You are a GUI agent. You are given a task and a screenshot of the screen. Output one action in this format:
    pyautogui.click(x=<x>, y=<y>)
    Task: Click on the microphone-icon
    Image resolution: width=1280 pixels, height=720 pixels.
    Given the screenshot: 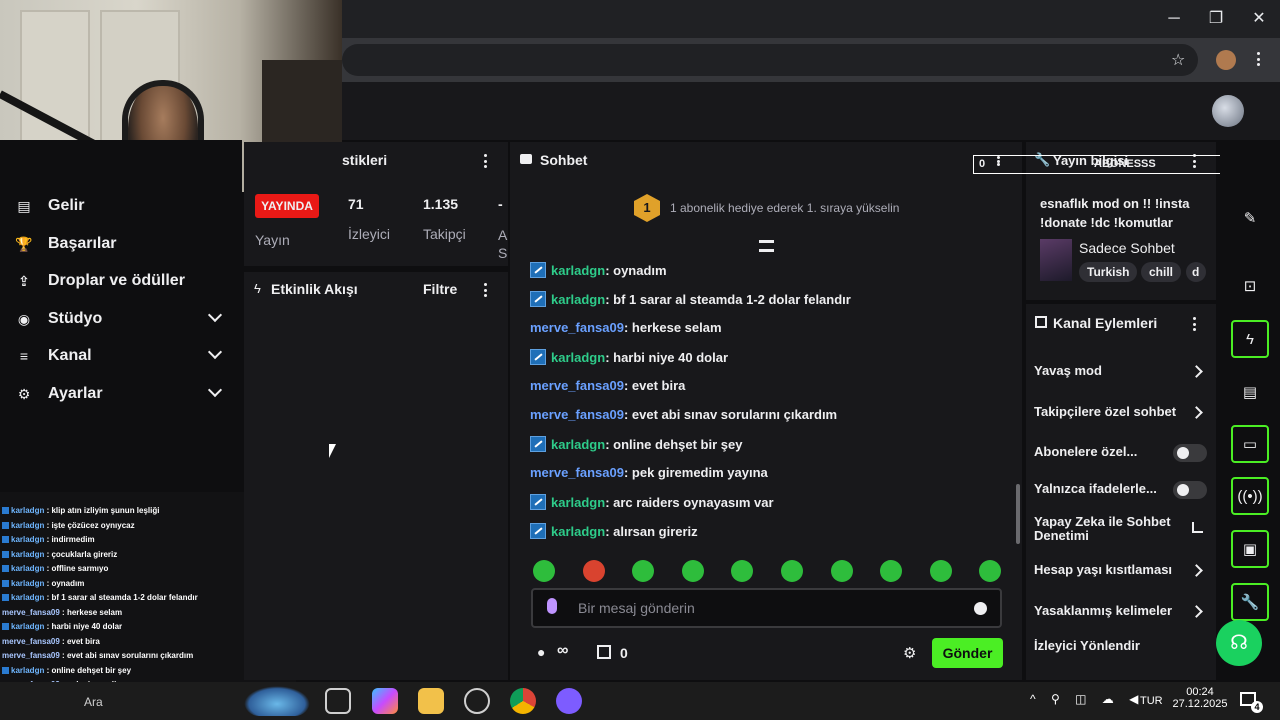 What is the action you would take?
    pyautogui.click(x=552, y=606)
    